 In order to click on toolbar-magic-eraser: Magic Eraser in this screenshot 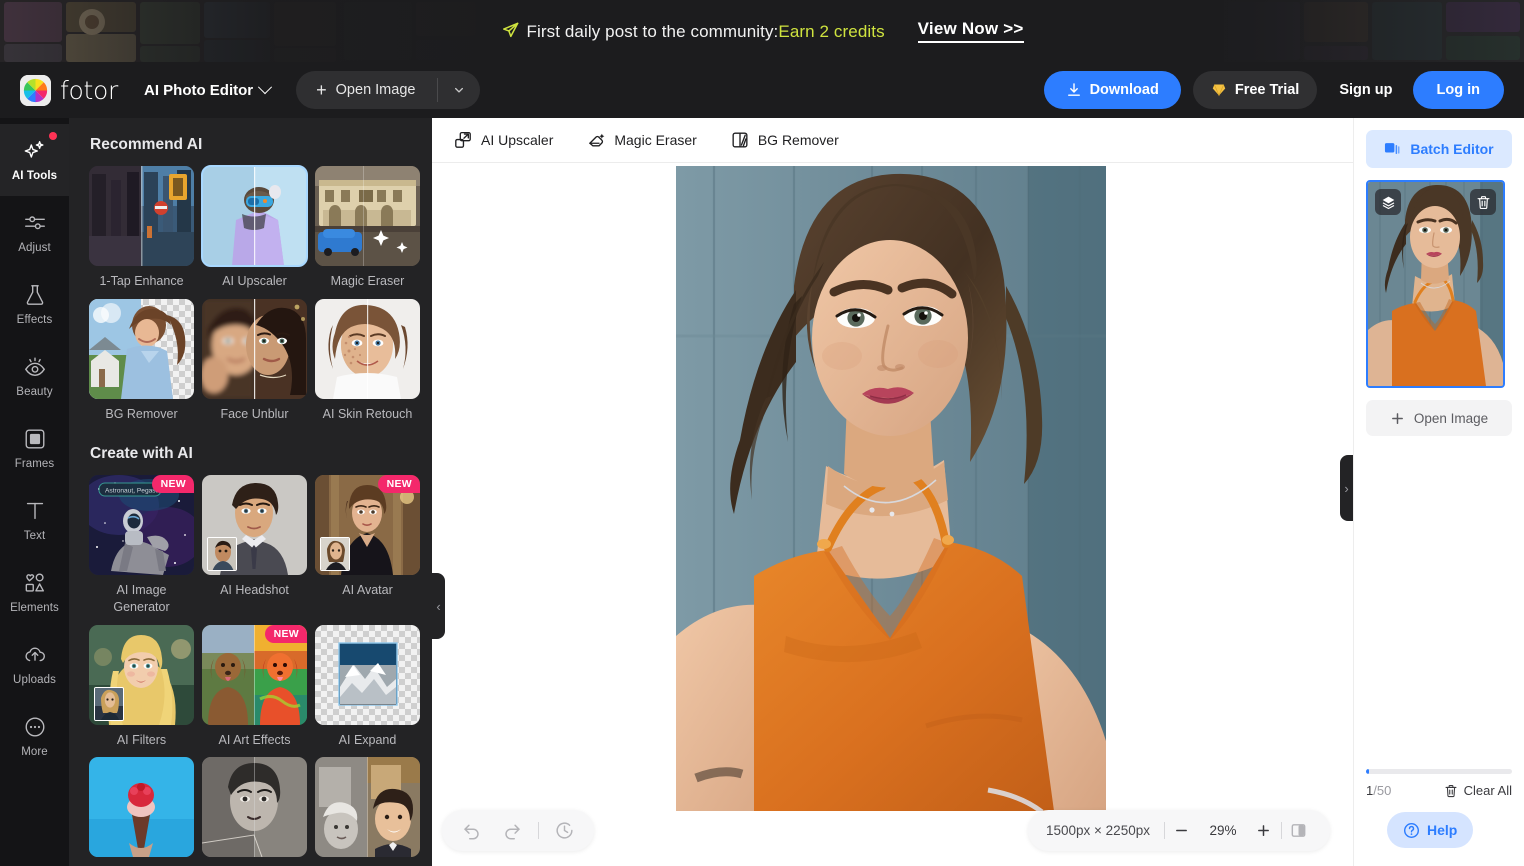, I will do `click(642, 140)`.